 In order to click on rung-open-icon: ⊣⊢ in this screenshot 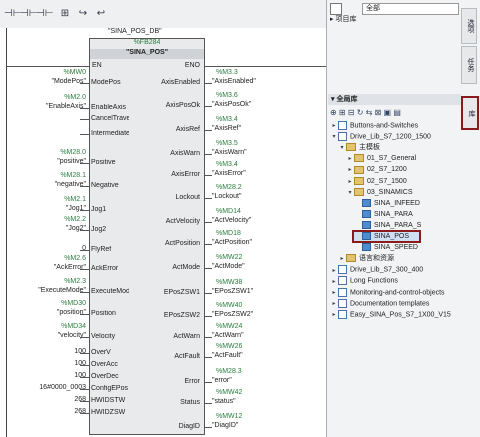, I will do `click(12, 13)`.